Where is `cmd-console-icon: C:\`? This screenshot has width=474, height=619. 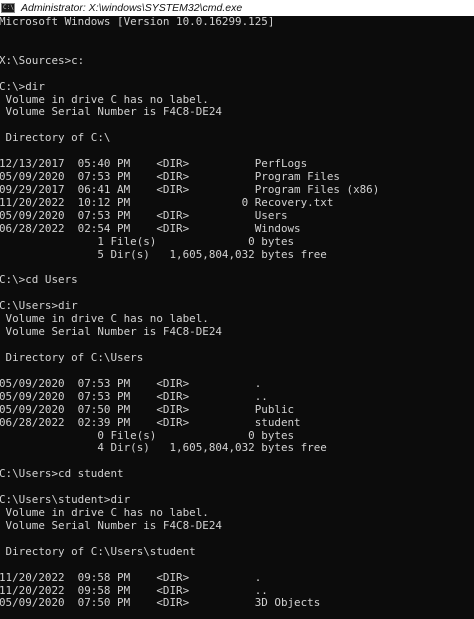
cmd-console-icon: C:\ is located at coordinates (8, 8).